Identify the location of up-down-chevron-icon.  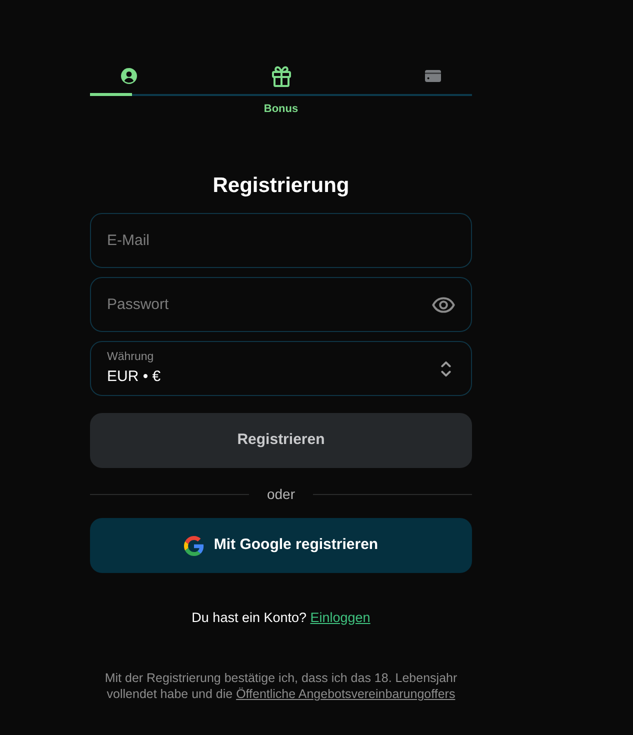
(446, 368).